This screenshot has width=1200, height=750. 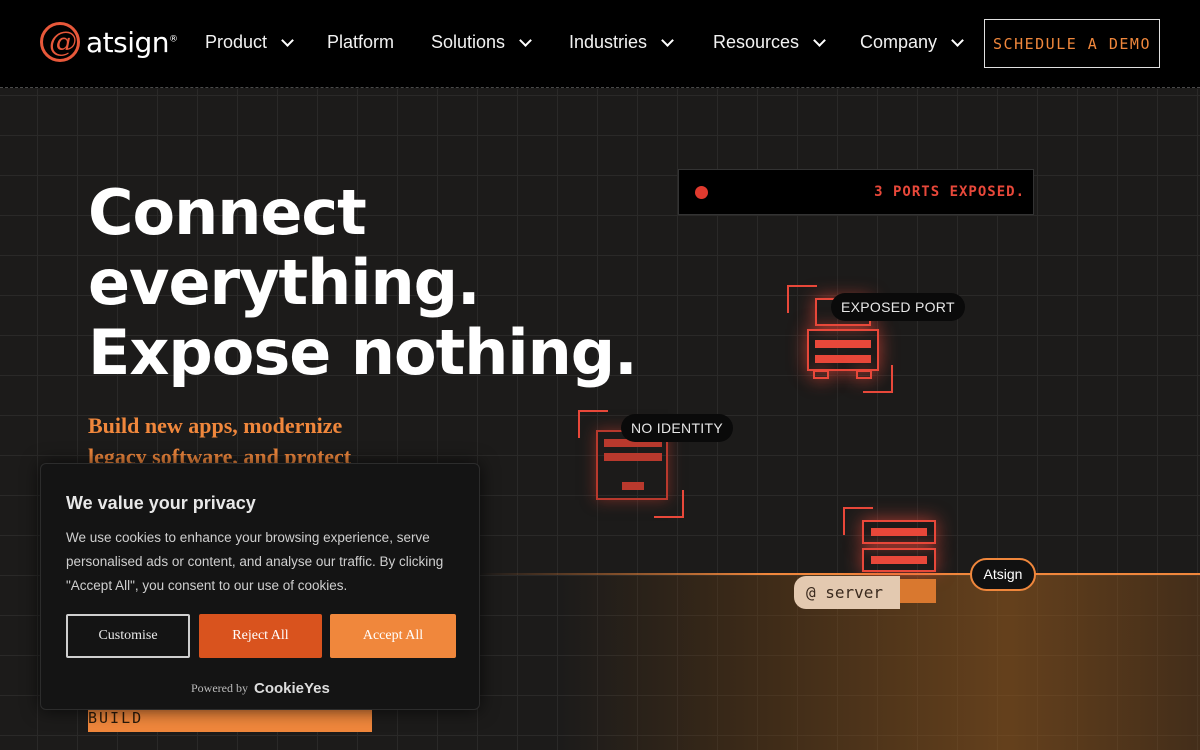 What do you see at coordinates (621, 42) in the screenshot?
I see `nav-industries: Industries` at bounding box center [621, 42].